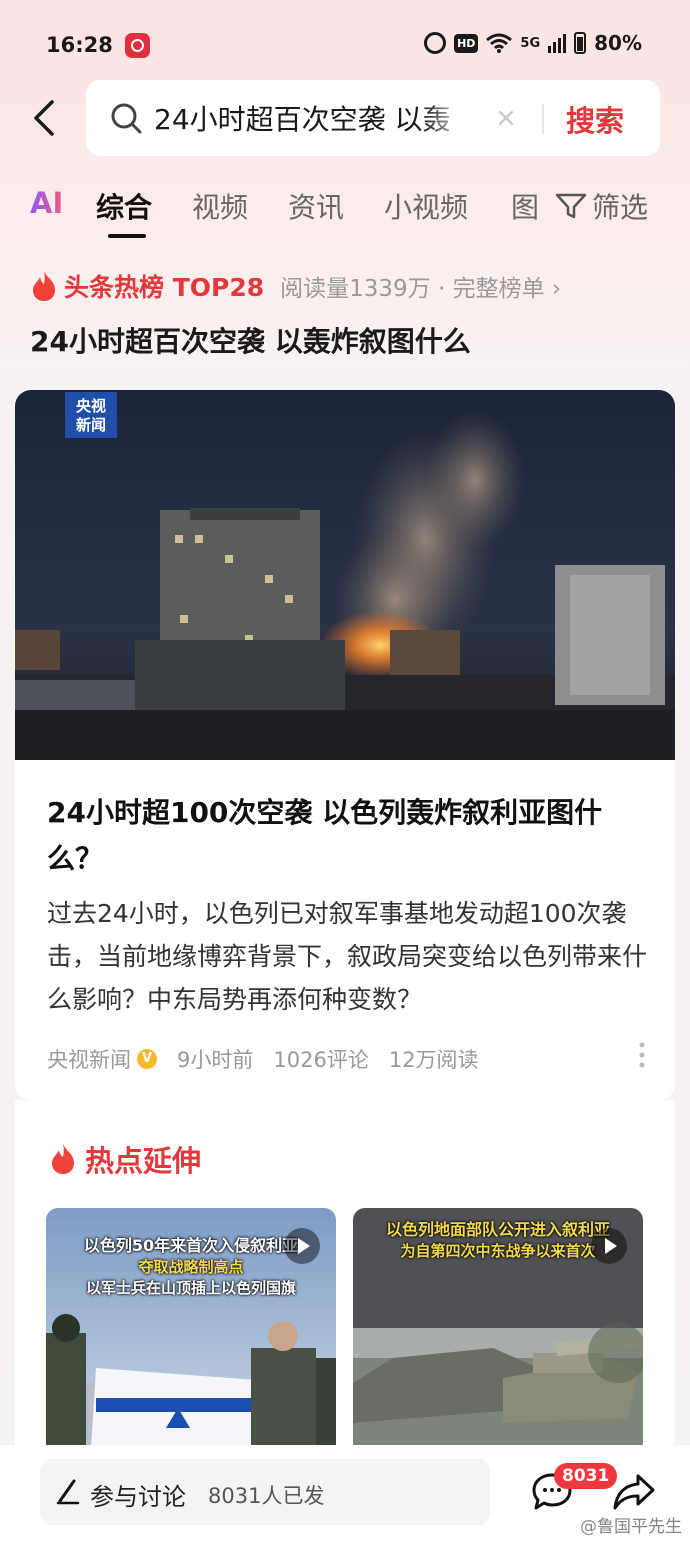  Describe the element at coordinates (215, 1060) in the screenshot. I see `article-time: 9小时前` at that location.